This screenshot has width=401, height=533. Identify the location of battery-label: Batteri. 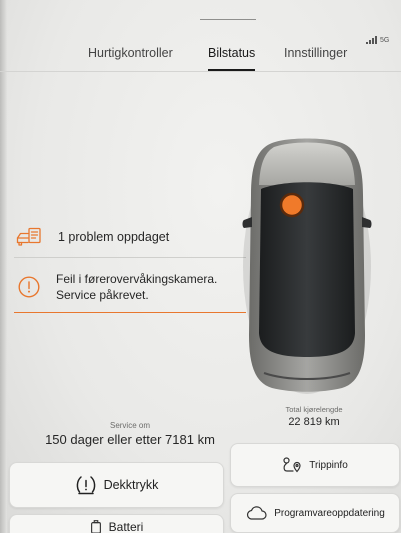
(126, 526).